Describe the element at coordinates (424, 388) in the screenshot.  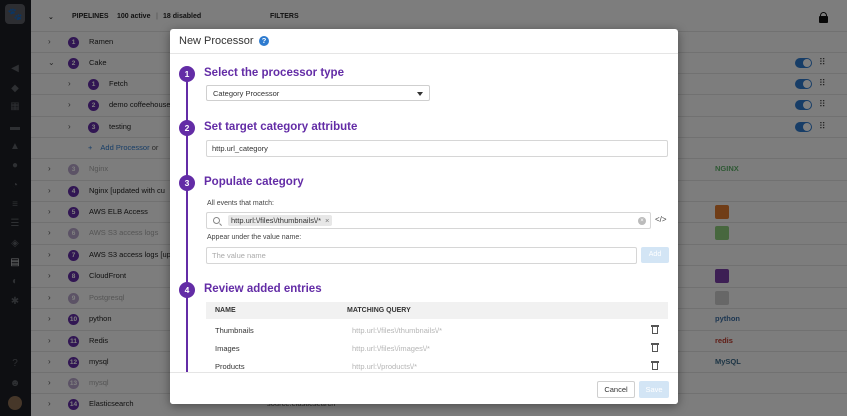
I see `modal-footer: Cancel Save` at that location.